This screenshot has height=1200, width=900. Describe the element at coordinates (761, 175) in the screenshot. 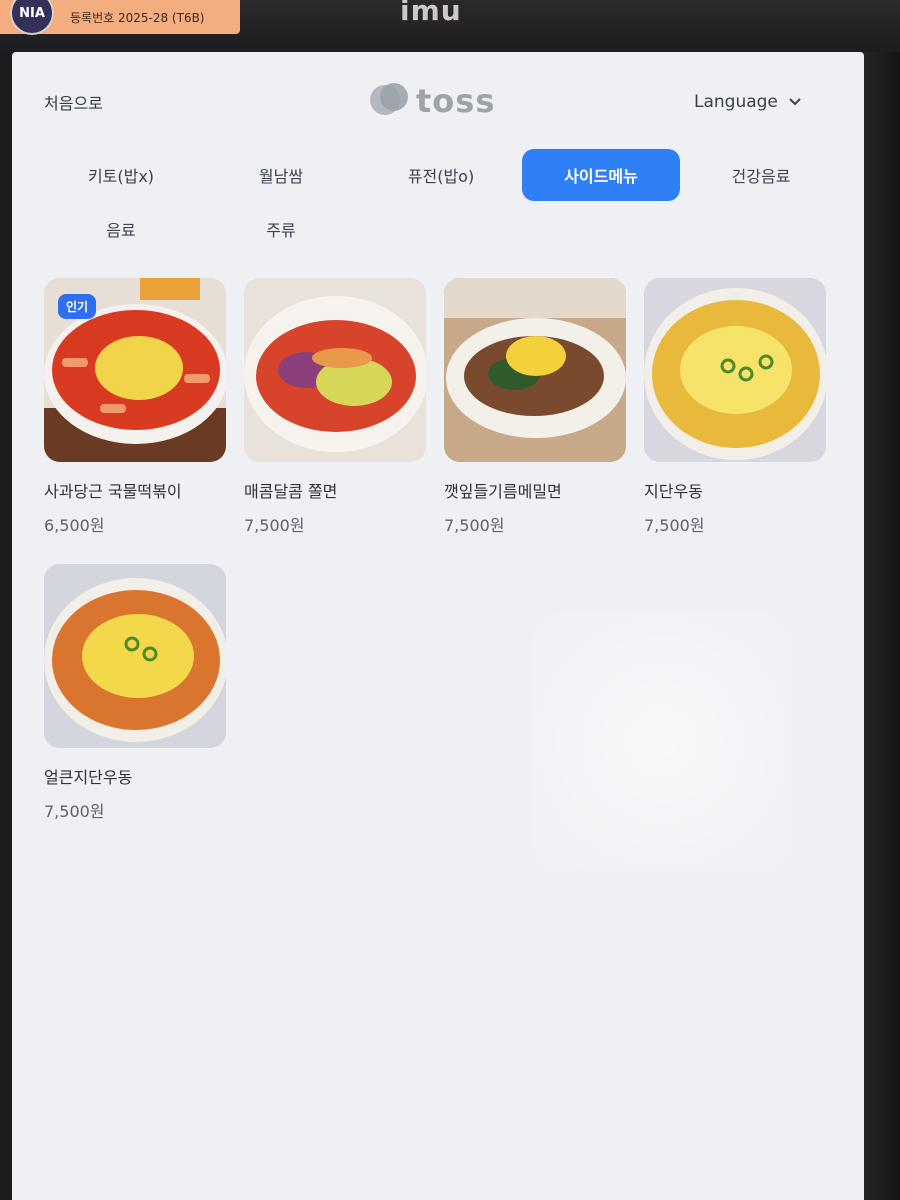

I see `tab-health-drinks: 건강음료` at that location.